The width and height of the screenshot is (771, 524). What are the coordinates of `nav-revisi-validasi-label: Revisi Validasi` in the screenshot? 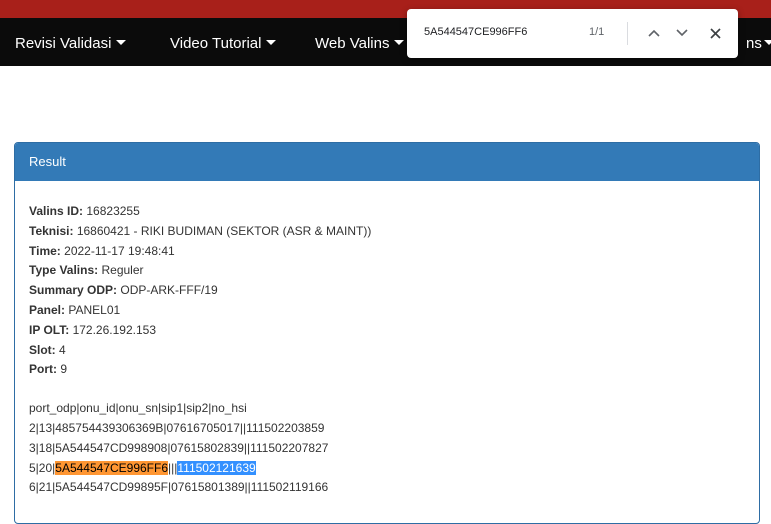 It's located at (63, 43).